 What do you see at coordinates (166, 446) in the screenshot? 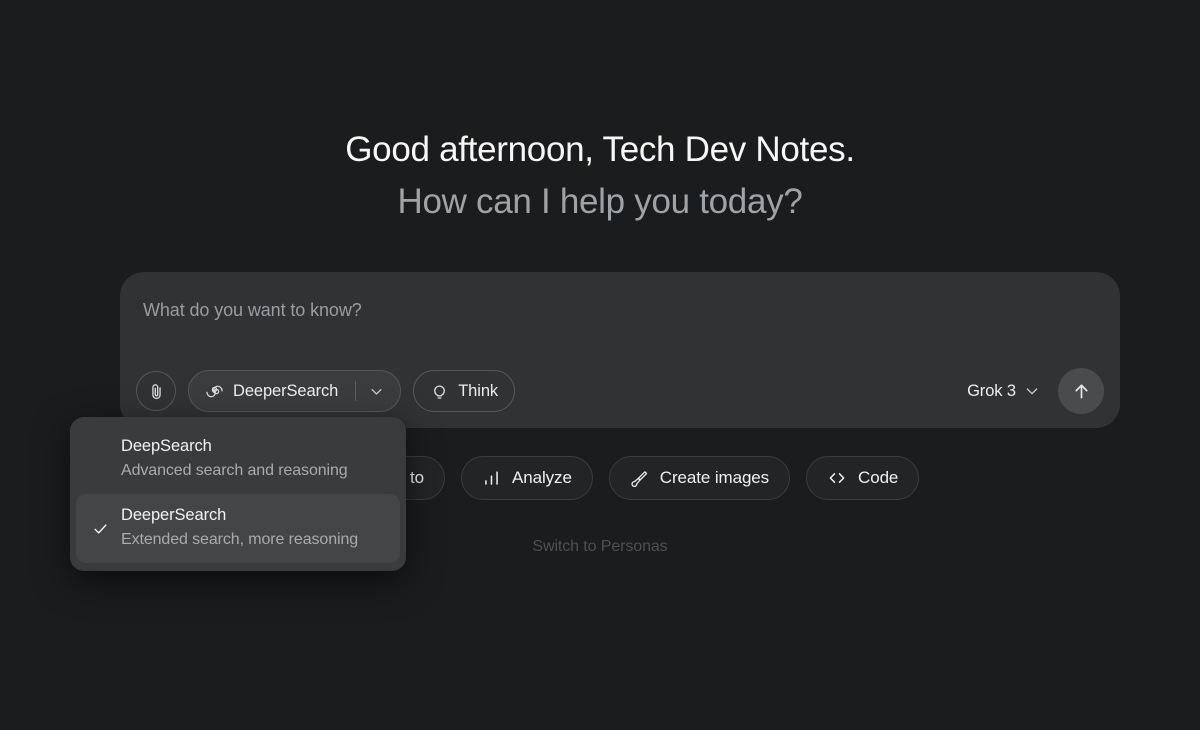
I see `dropdown-item-title: DeepSearch` at bounding box center [166, 446].